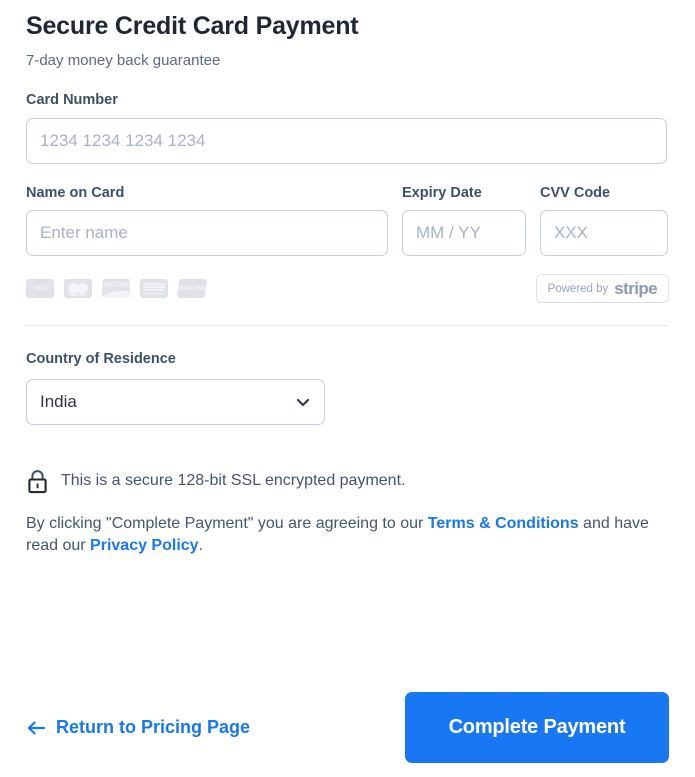  I want to click on name-on-card-label: Name on Card, so click(75, 192).